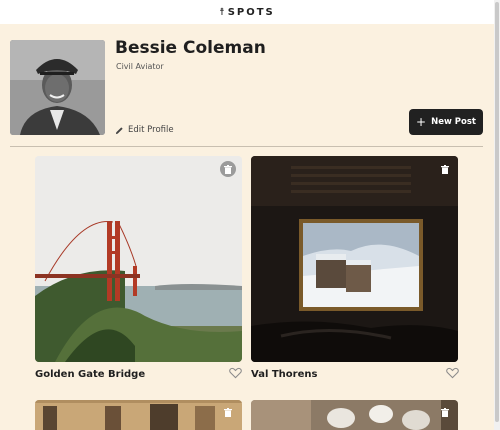  What do you see at coordinates (421, 122) in the screenshot?
I see `plus-icon: +` at bounding box center [421, 122].